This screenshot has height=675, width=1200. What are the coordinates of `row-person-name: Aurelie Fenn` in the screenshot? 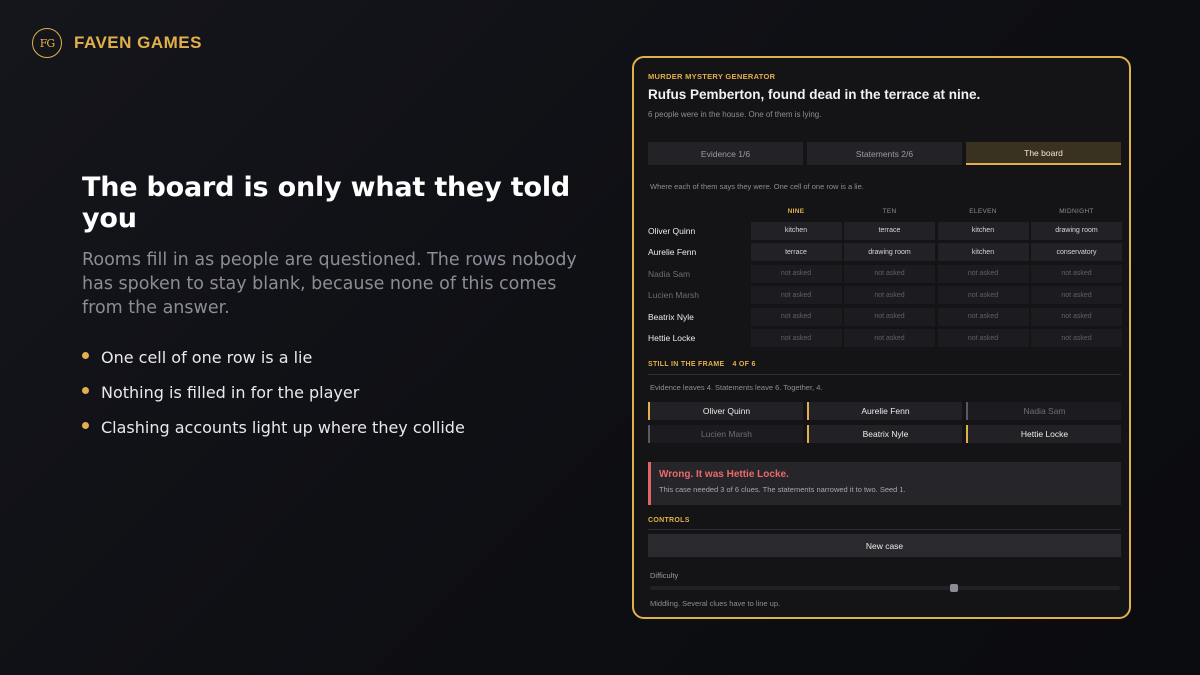 It's located at (672, 252).